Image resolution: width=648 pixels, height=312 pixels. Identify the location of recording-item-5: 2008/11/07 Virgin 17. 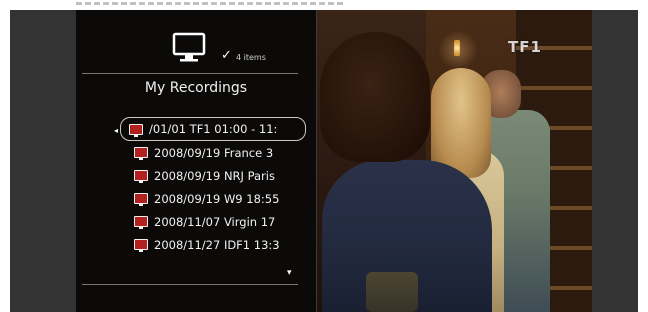
(217, 221).